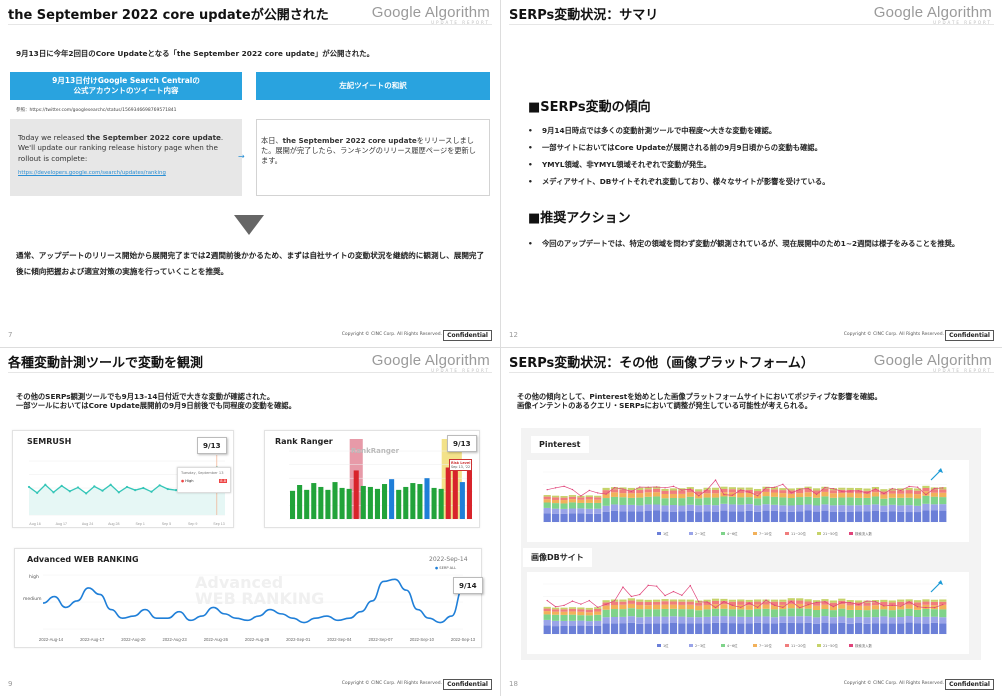 The height and width of the screenshot is (696, 1002). I want to click on awr-watermark-line2: WEB RANKING, so click(260, 598).